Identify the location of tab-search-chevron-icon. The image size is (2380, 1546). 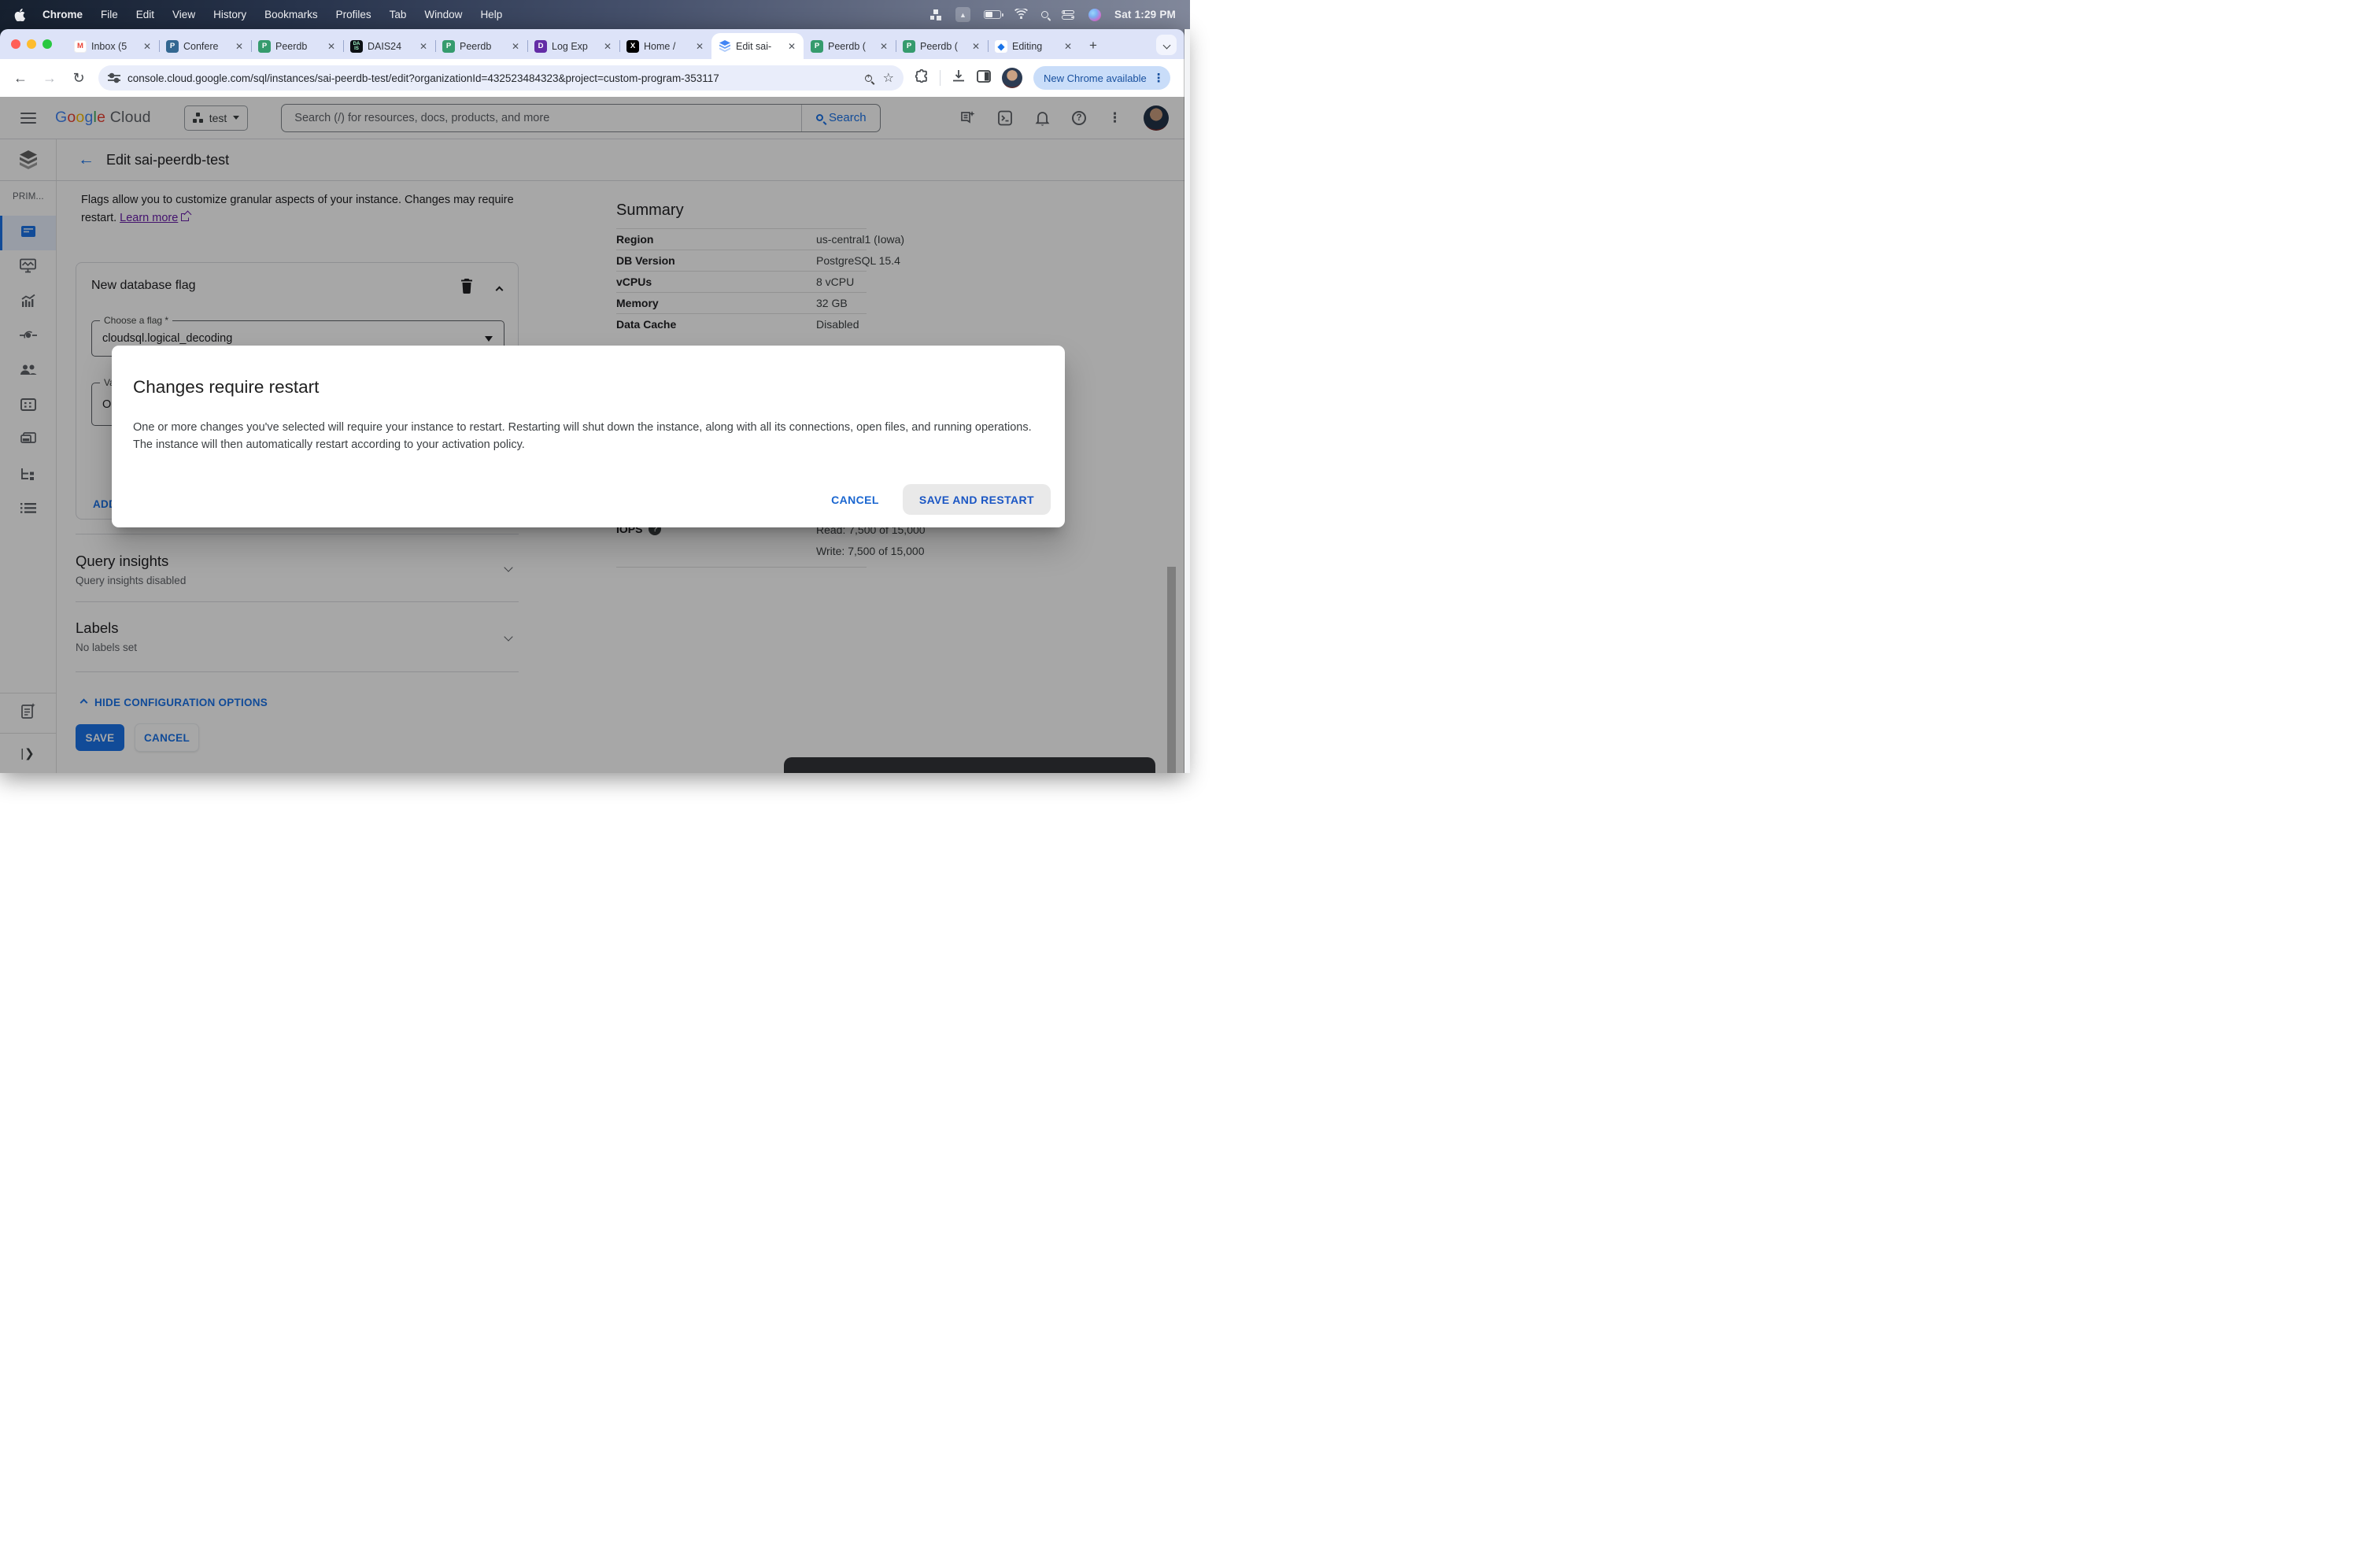
(1166, 45).